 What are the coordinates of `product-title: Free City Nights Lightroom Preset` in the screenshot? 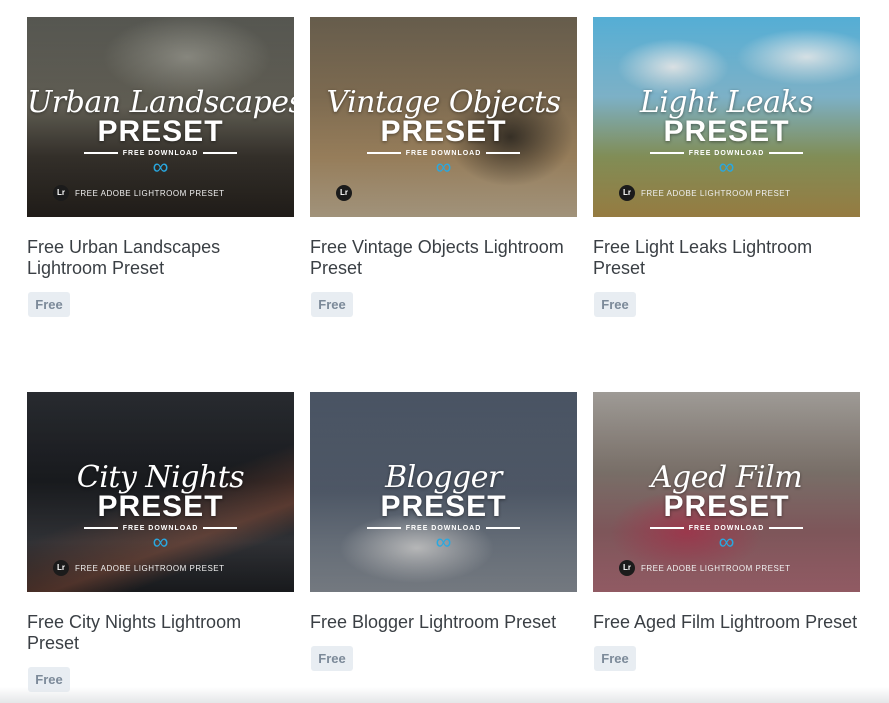 It's located at (160, 633).